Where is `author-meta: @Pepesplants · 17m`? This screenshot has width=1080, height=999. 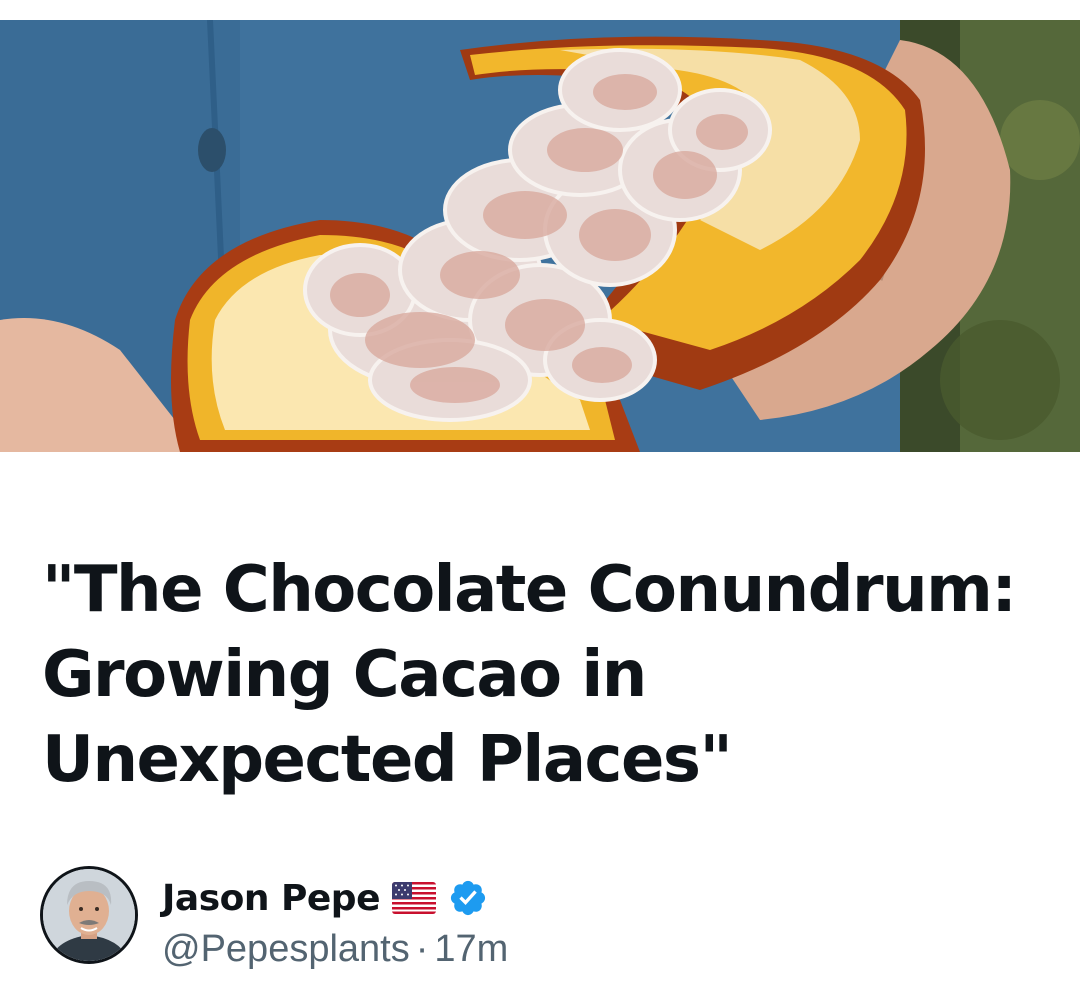 author-meta: @Pepesplants · 17m is located at coordinates (335, 949).